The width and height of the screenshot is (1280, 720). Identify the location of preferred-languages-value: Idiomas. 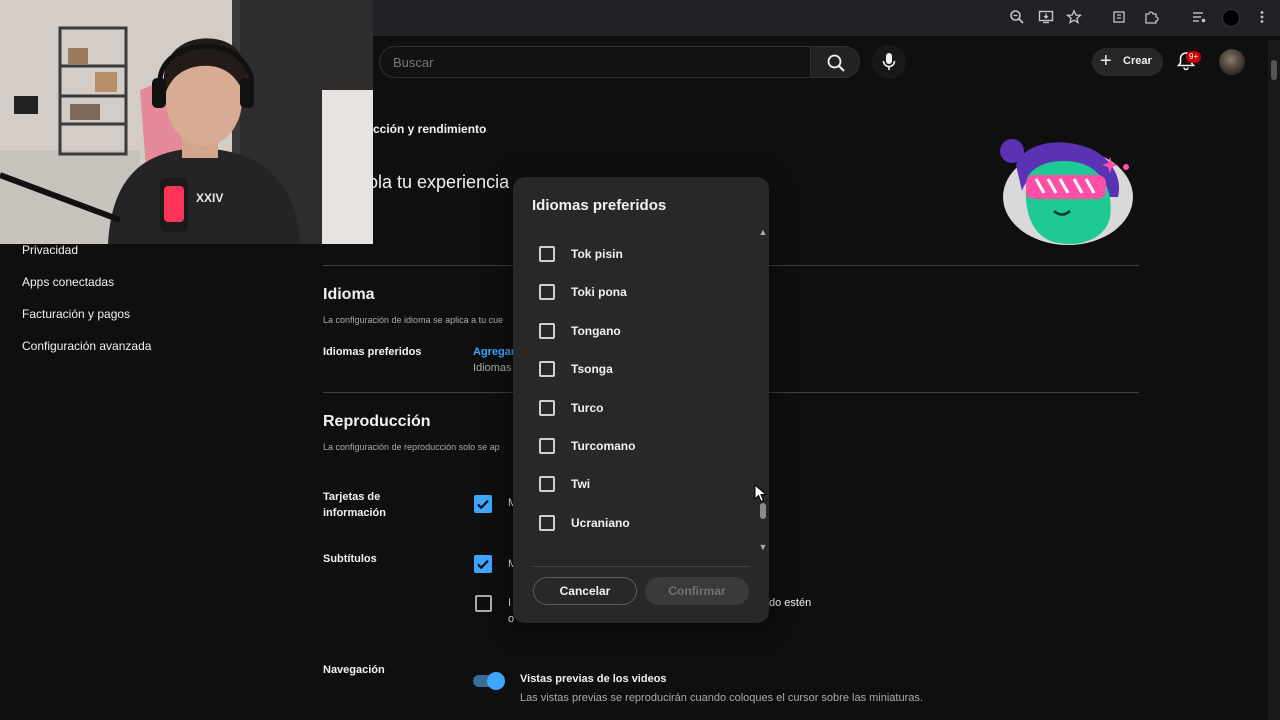
(492, 368).